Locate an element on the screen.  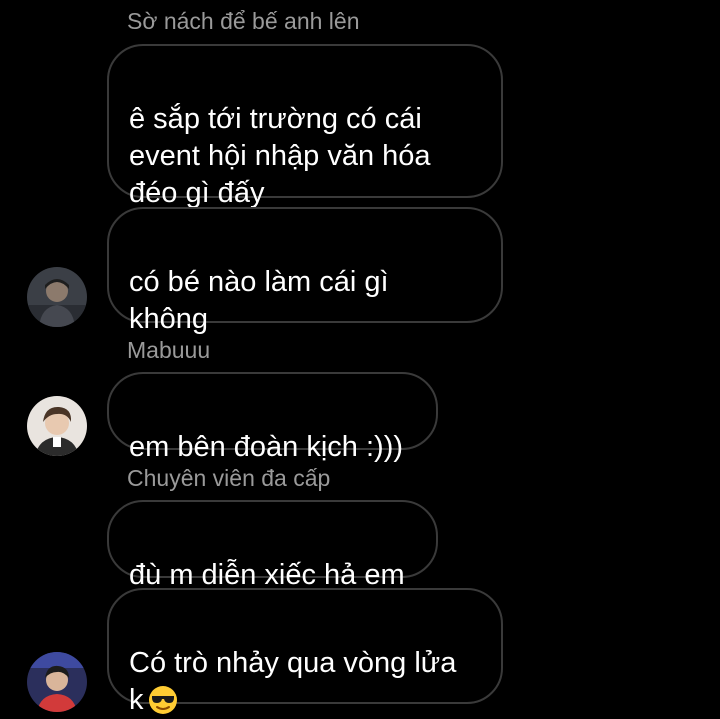
message-bubble: có bé nào làm cái gì không is located at coordinates (305, 271).